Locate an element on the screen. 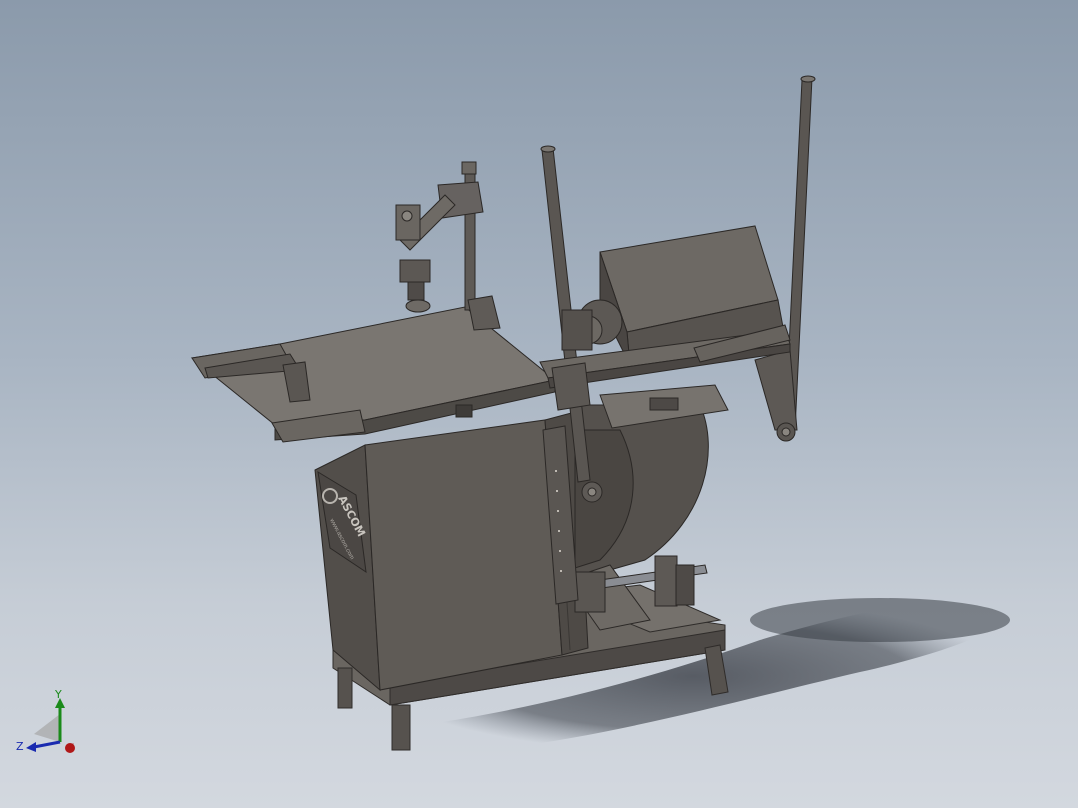 The image size is (1078, 808). view-orientation-triad: Y Z X is located at coordinates (52, 724).